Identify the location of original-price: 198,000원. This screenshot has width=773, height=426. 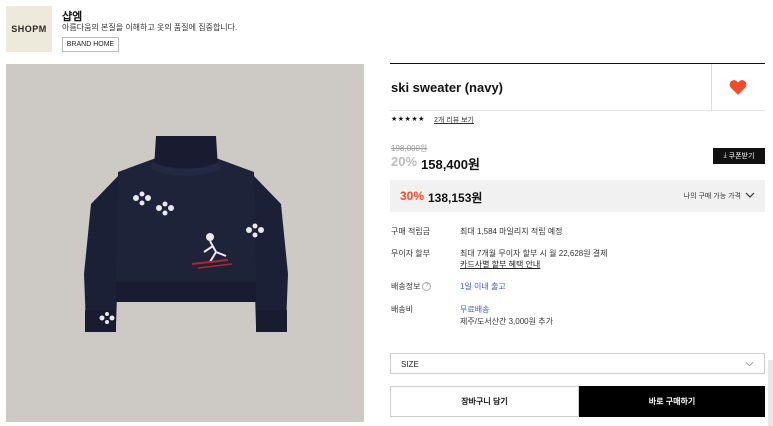
(409, 148).